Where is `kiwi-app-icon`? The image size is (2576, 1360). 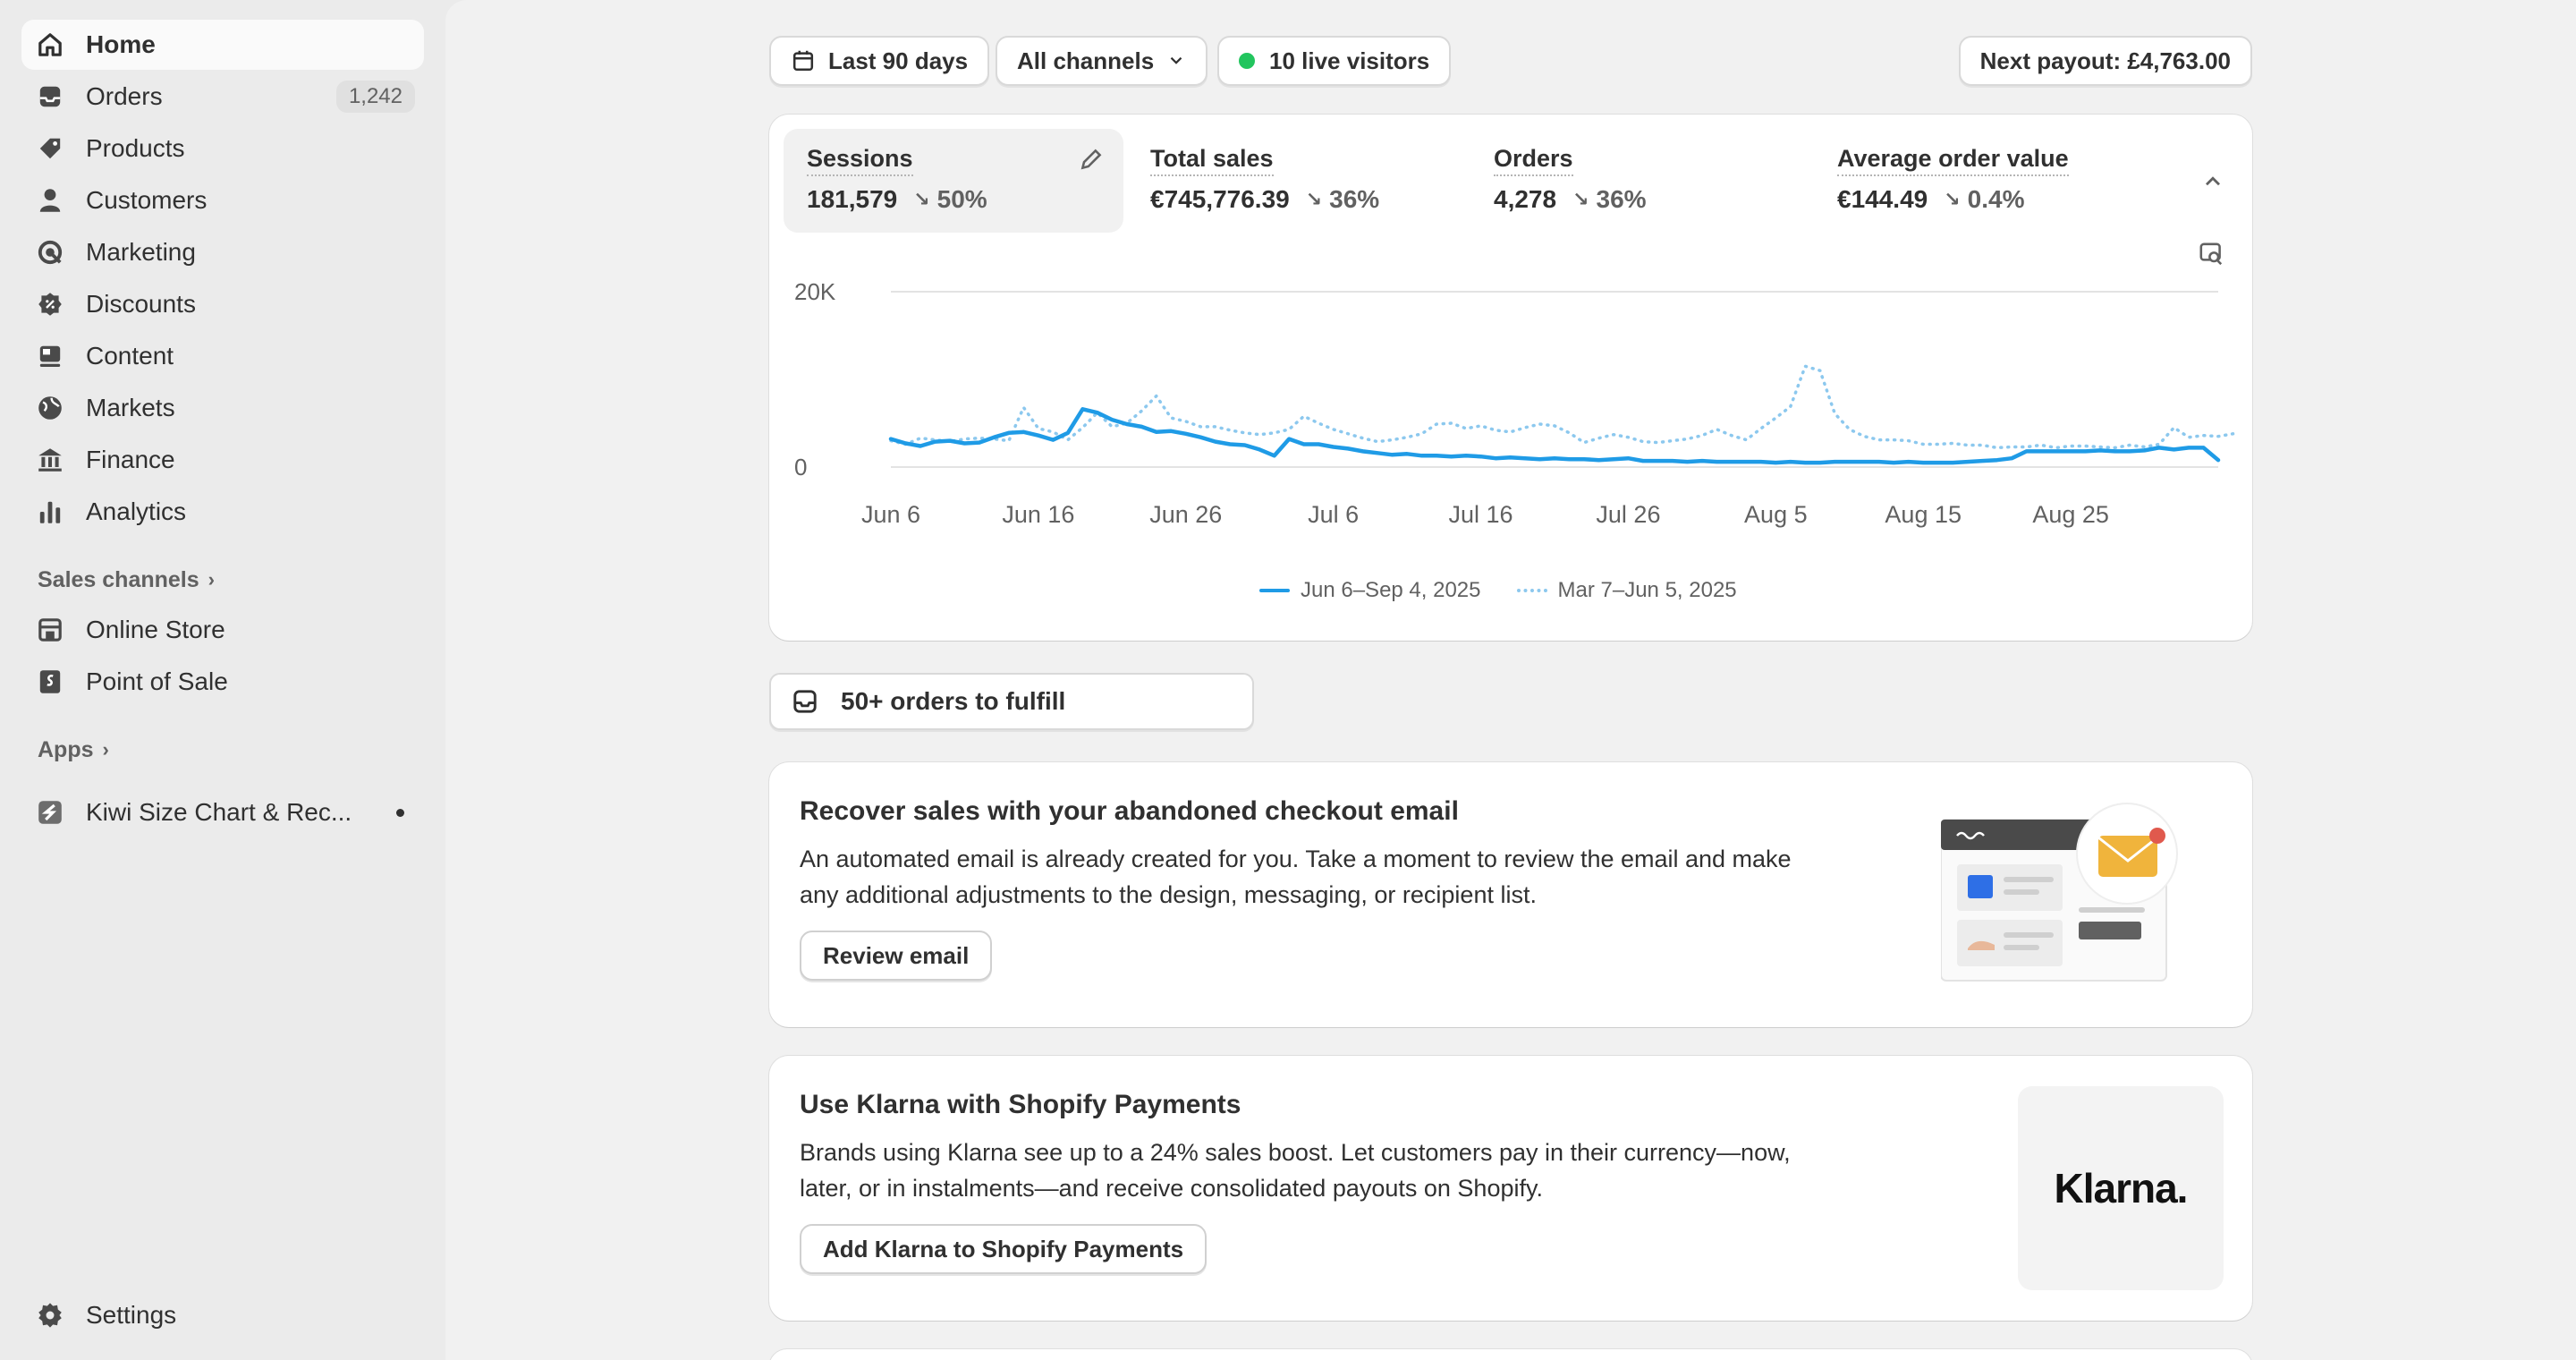
kiwi-app-icon is located at coordinates (50, 812).